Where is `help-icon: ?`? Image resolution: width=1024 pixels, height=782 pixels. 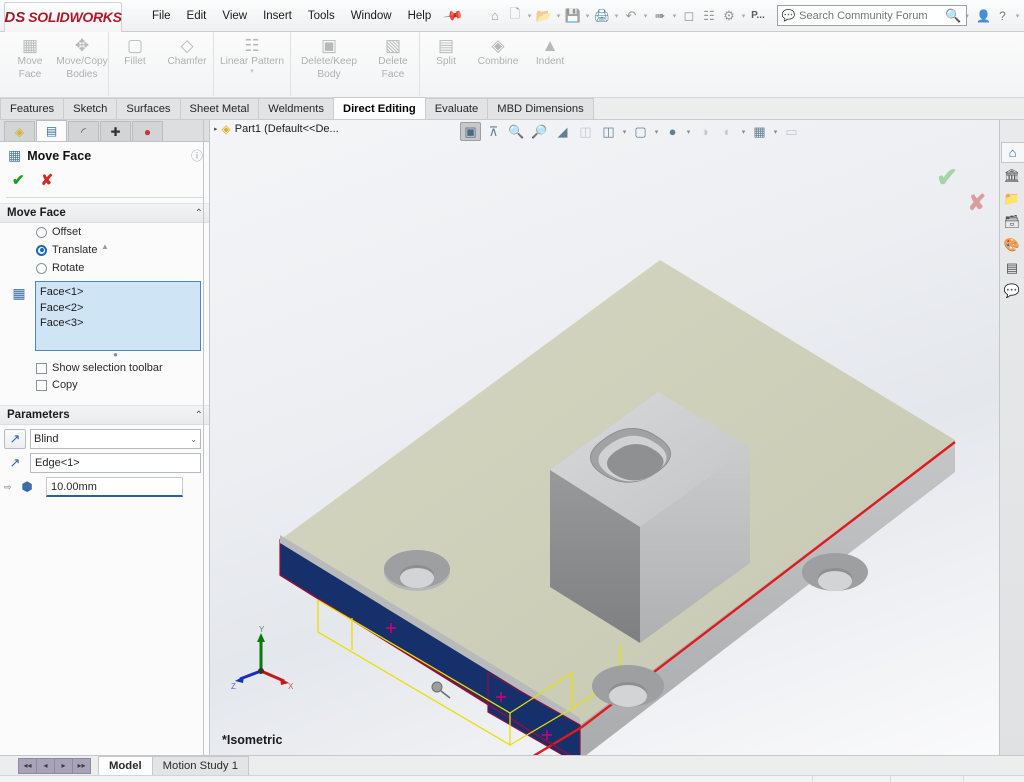 help-icon: ? is located at coordinates (1002, 16).